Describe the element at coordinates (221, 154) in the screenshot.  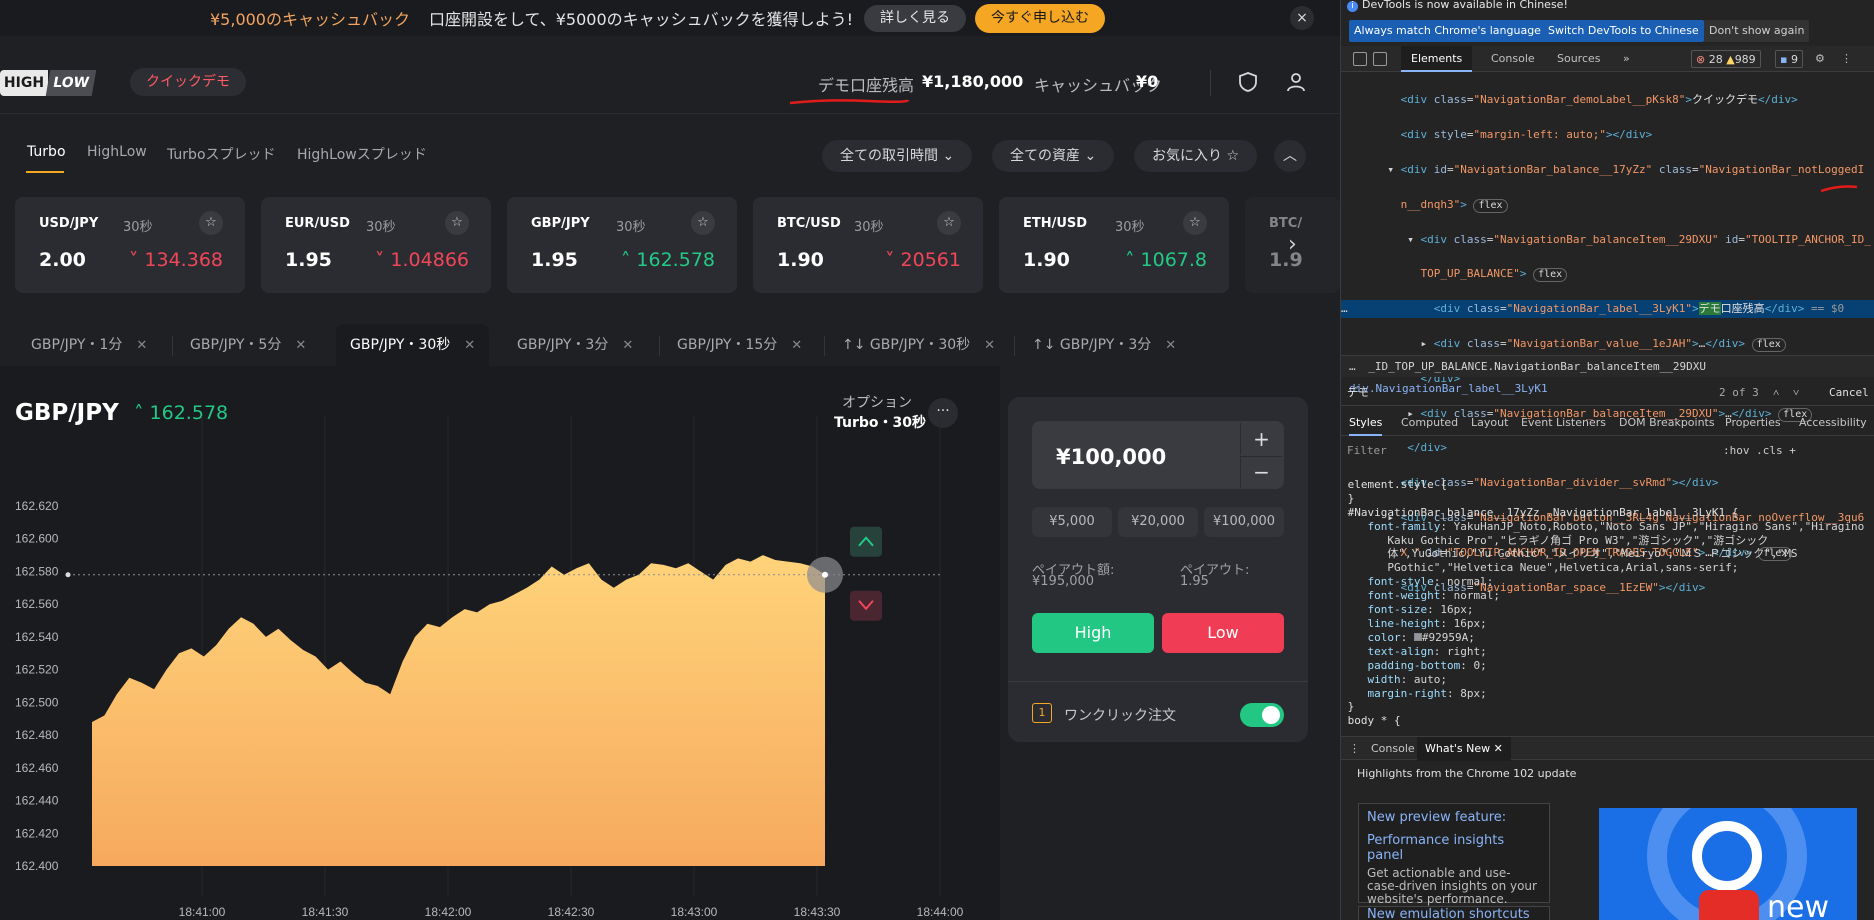
I see `mode-turbo-spread: Turboスプレッド` at that location.